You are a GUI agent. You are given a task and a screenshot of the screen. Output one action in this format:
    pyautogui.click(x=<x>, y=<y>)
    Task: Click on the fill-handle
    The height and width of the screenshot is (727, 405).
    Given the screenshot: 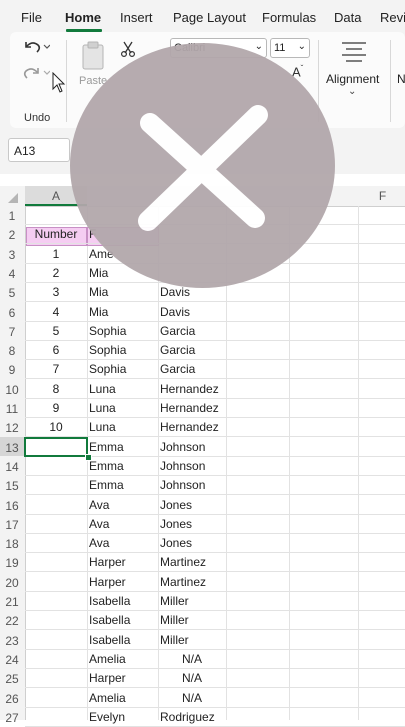 What is the action you would take?
    pyautogui.click(x=88, y=457)
    